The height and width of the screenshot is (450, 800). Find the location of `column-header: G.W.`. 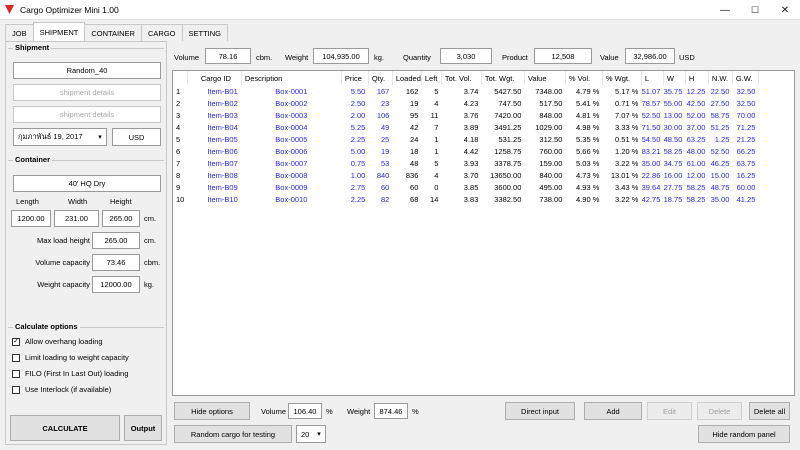

column-header: G.W. is located at coordinates (745, 78).